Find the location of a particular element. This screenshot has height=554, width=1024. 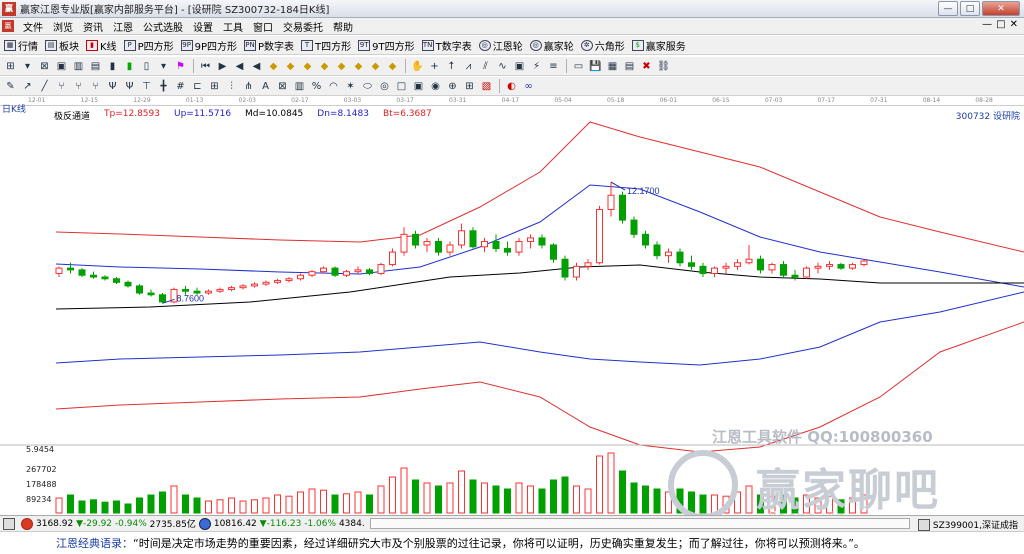

tb-9p-square-button: 9P 9P四方形 is located at coordinates (208, 45).